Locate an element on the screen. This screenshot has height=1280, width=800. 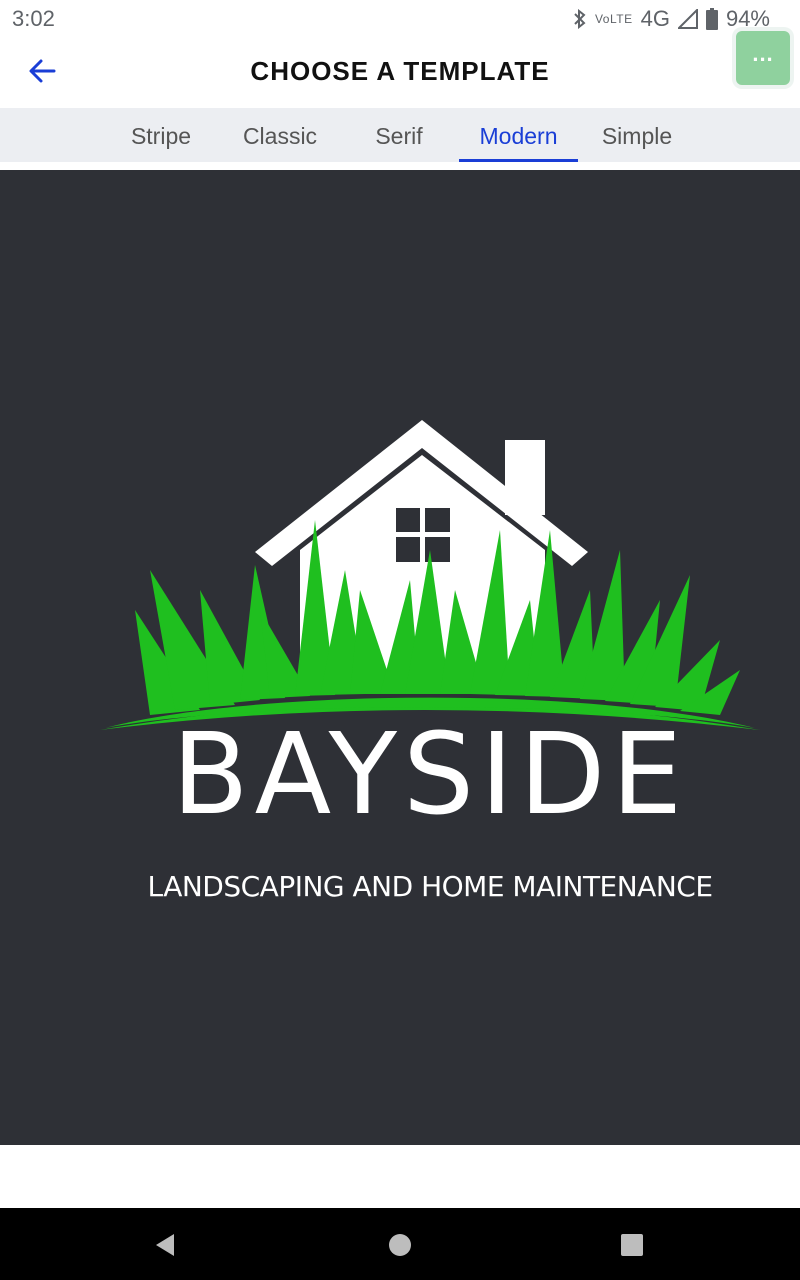
template-tabs: Stripe Classic Serif Modern Simple is located at coordinates (400, 135).